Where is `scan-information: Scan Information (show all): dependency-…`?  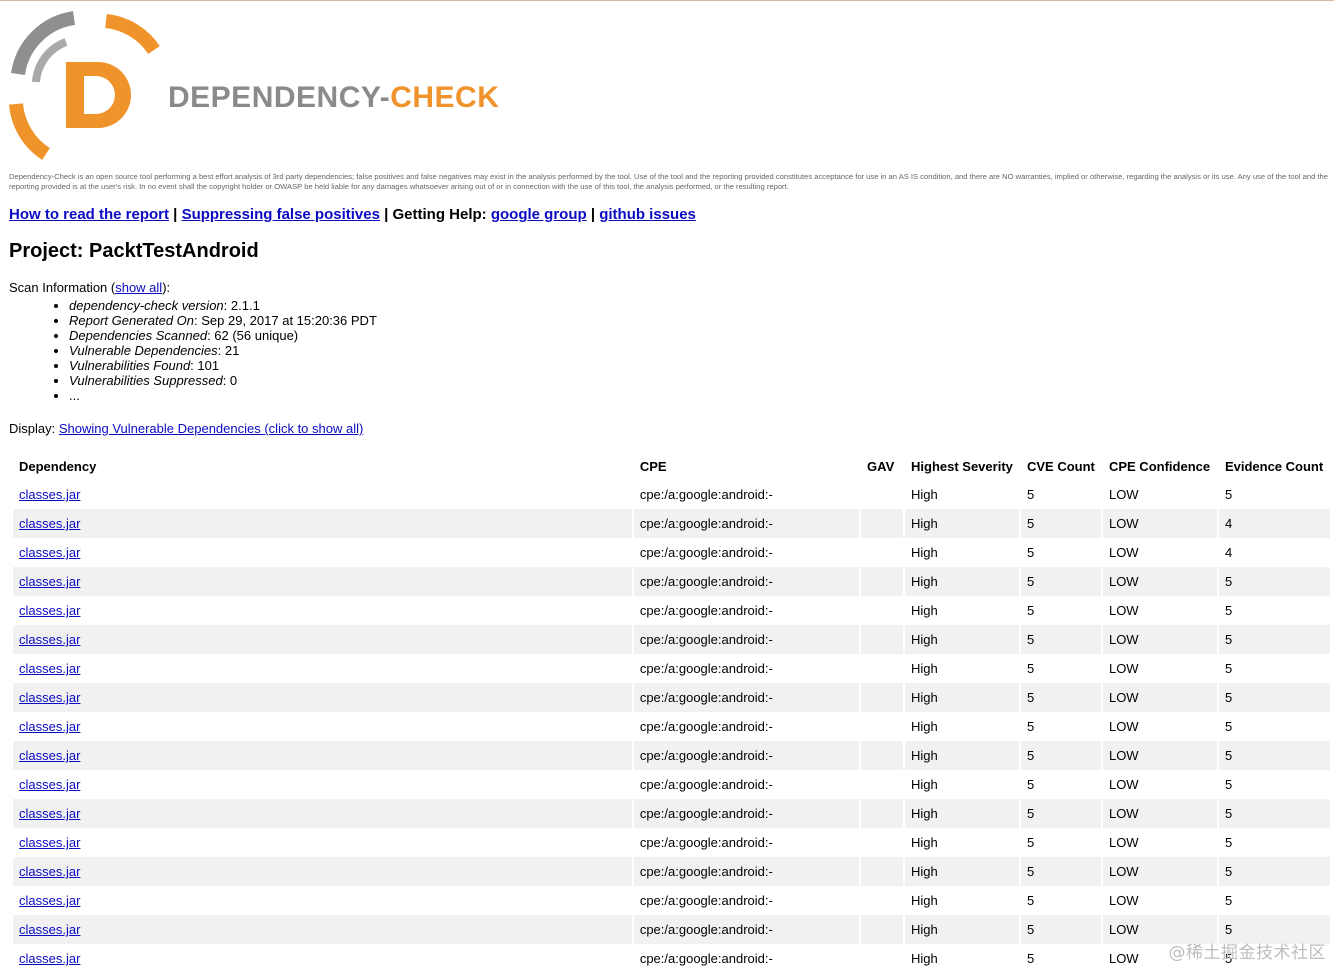
scan-information: Scan Information (show all): dependency-… is located at coordinates (193, 341).